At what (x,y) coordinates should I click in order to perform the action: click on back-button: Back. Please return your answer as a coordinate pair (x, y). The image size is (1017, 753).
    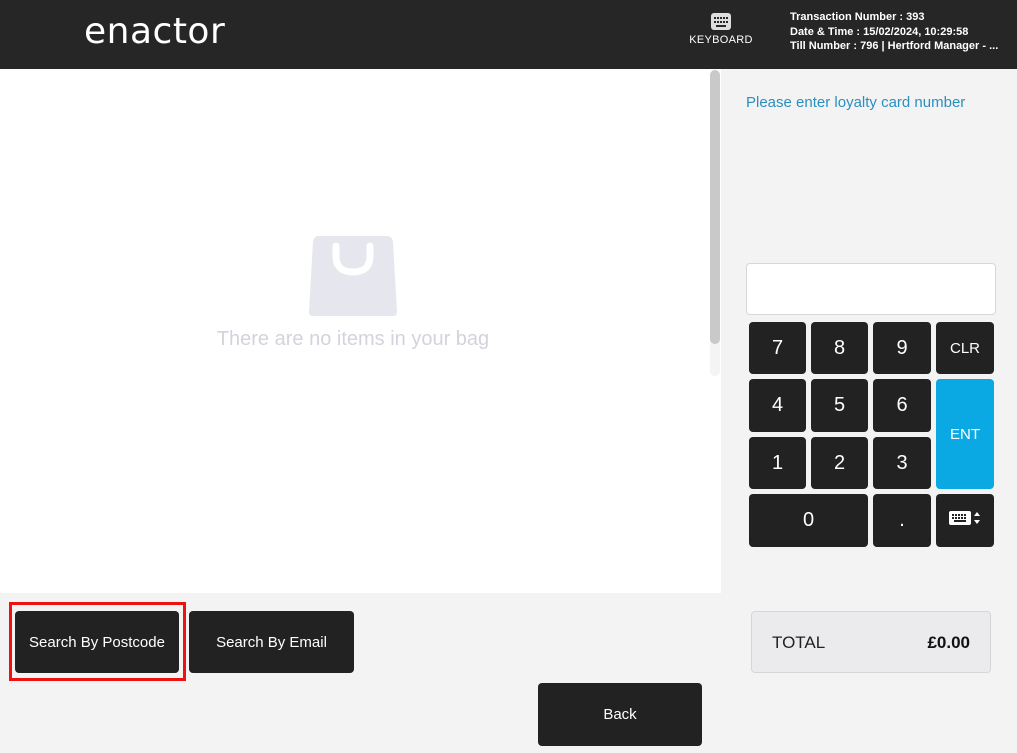
    Looking at the image, I should click on (620, 714).